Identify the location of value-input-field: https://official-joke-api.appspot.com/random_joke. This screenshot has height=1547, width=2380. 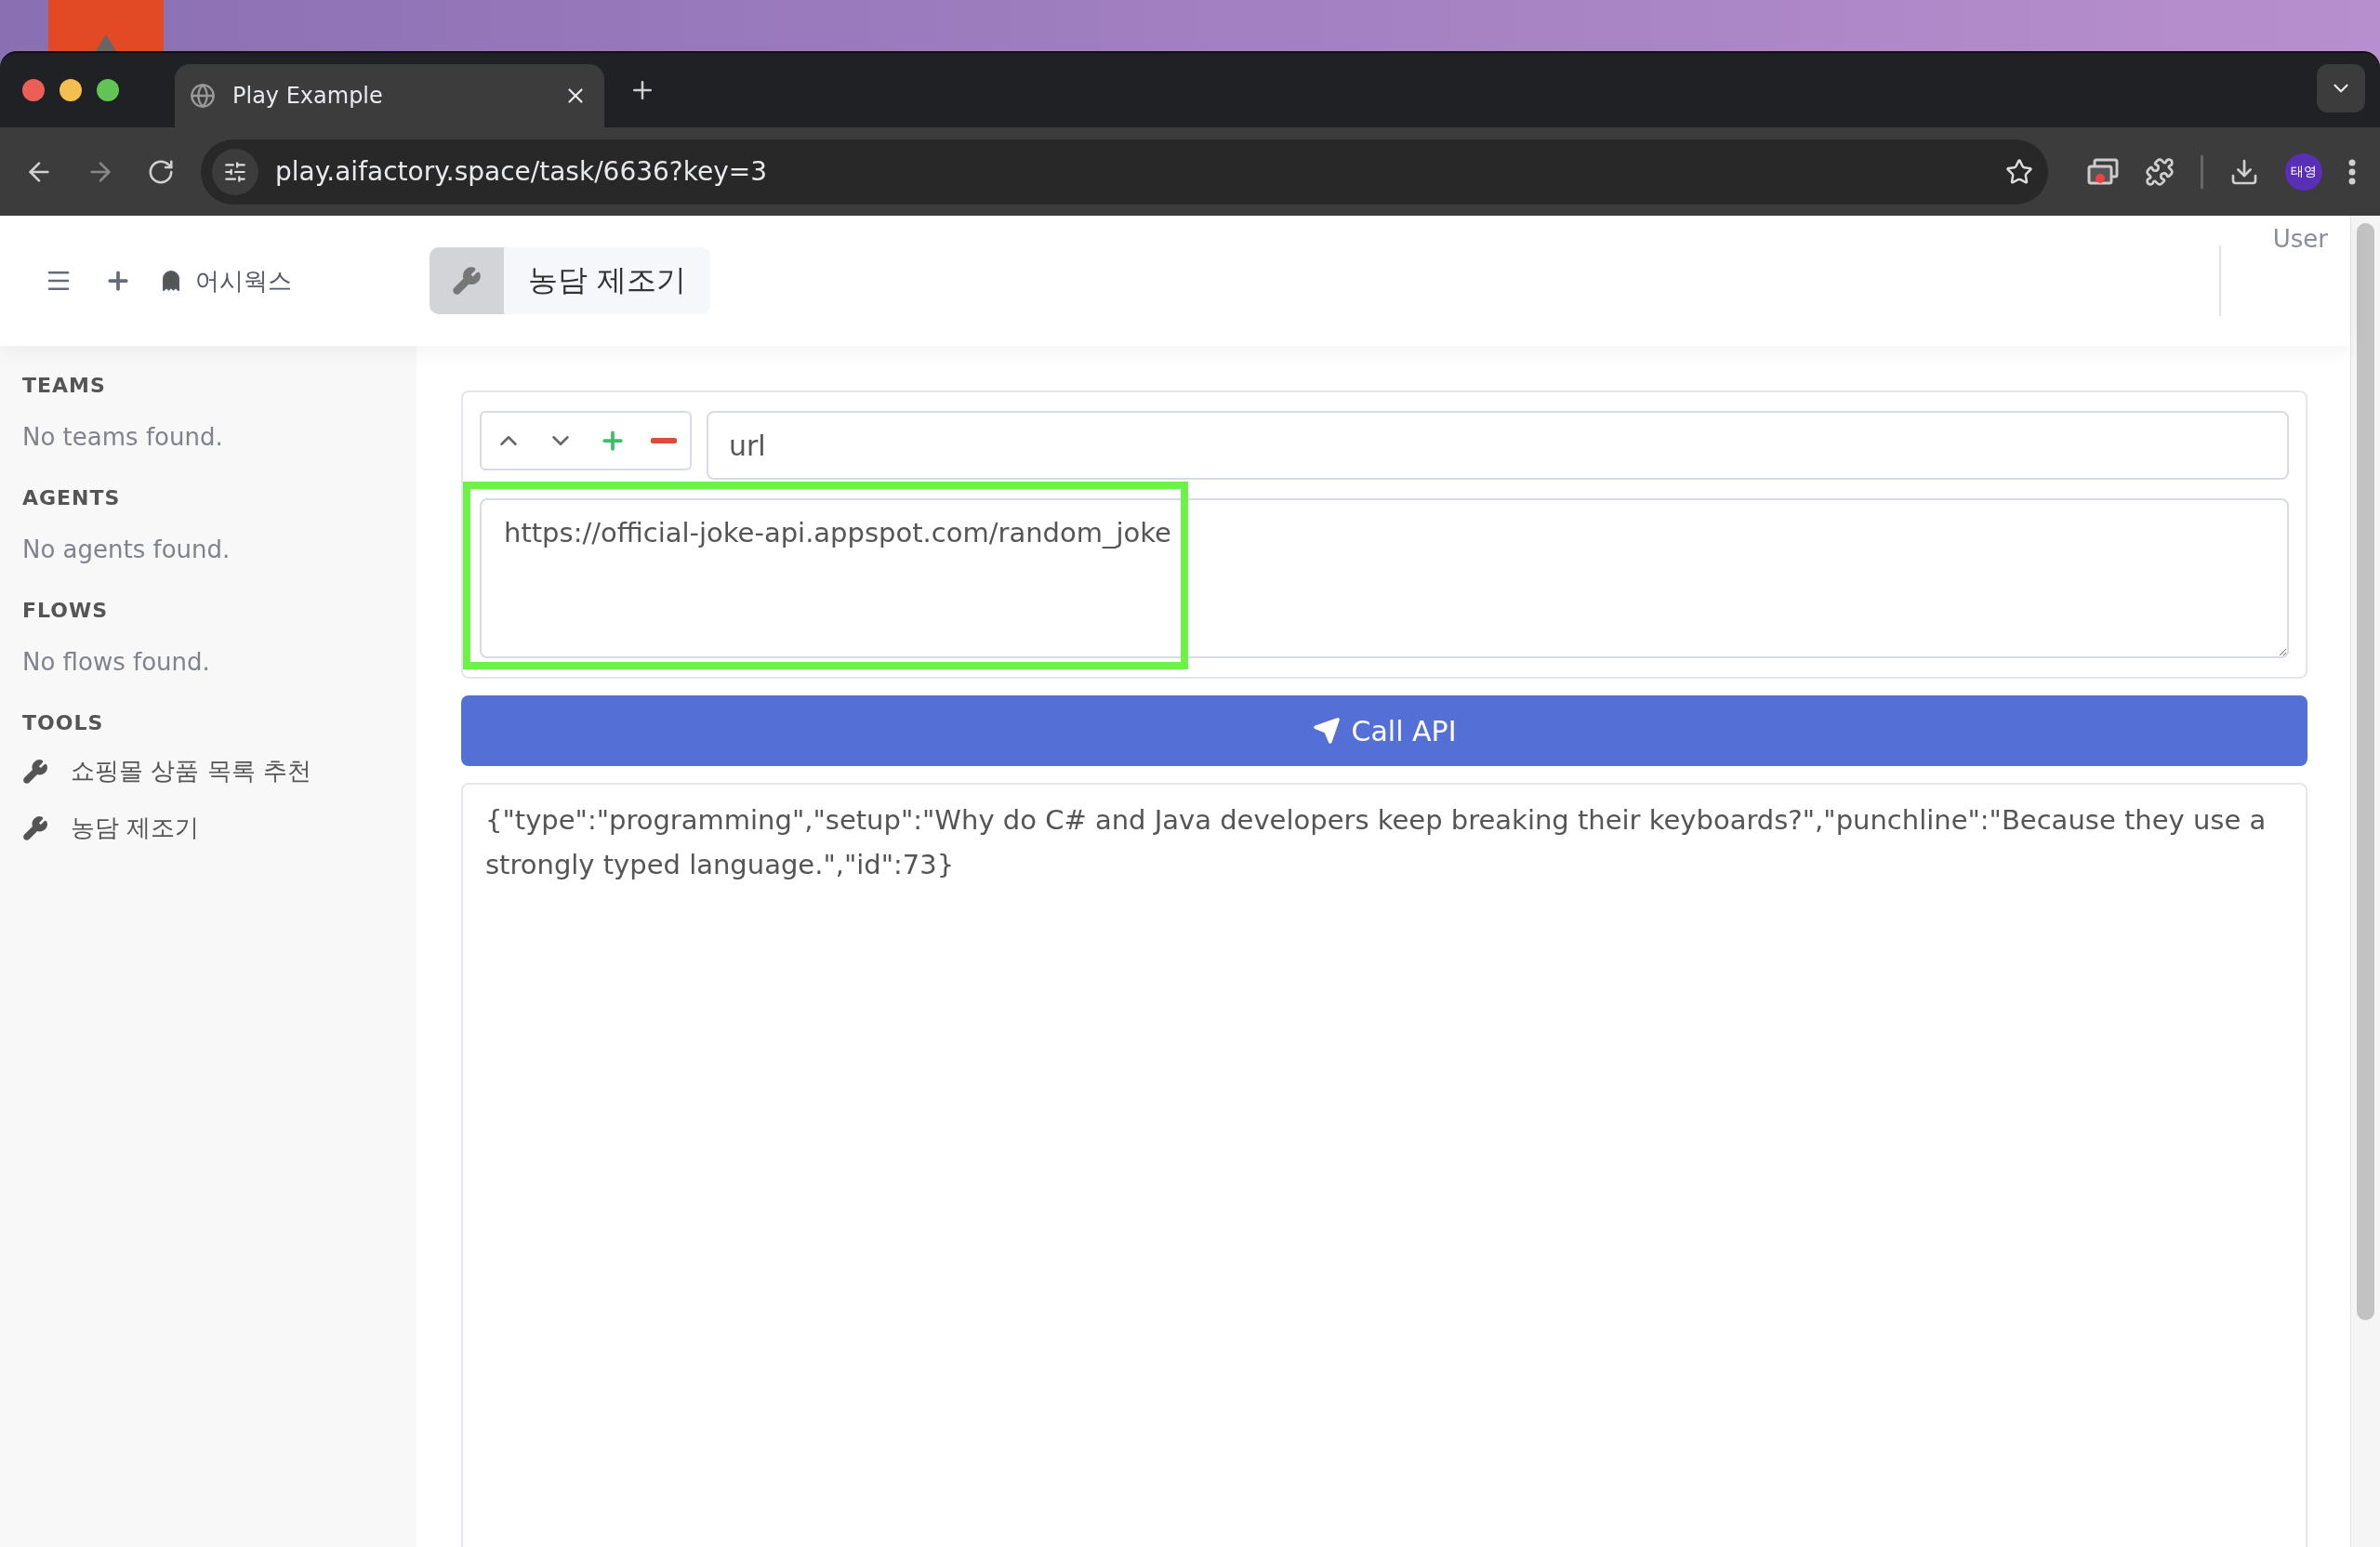
(1384, 578).